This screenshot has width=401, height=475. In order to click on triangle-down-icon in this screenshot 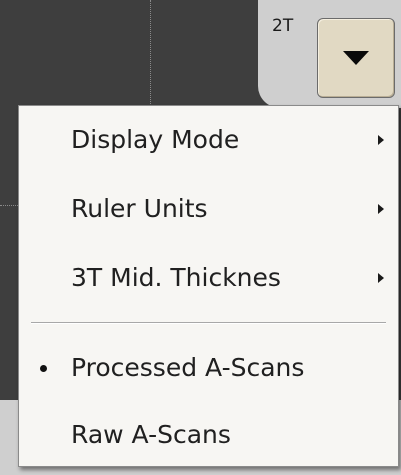, I will do `click(356, 58)`.